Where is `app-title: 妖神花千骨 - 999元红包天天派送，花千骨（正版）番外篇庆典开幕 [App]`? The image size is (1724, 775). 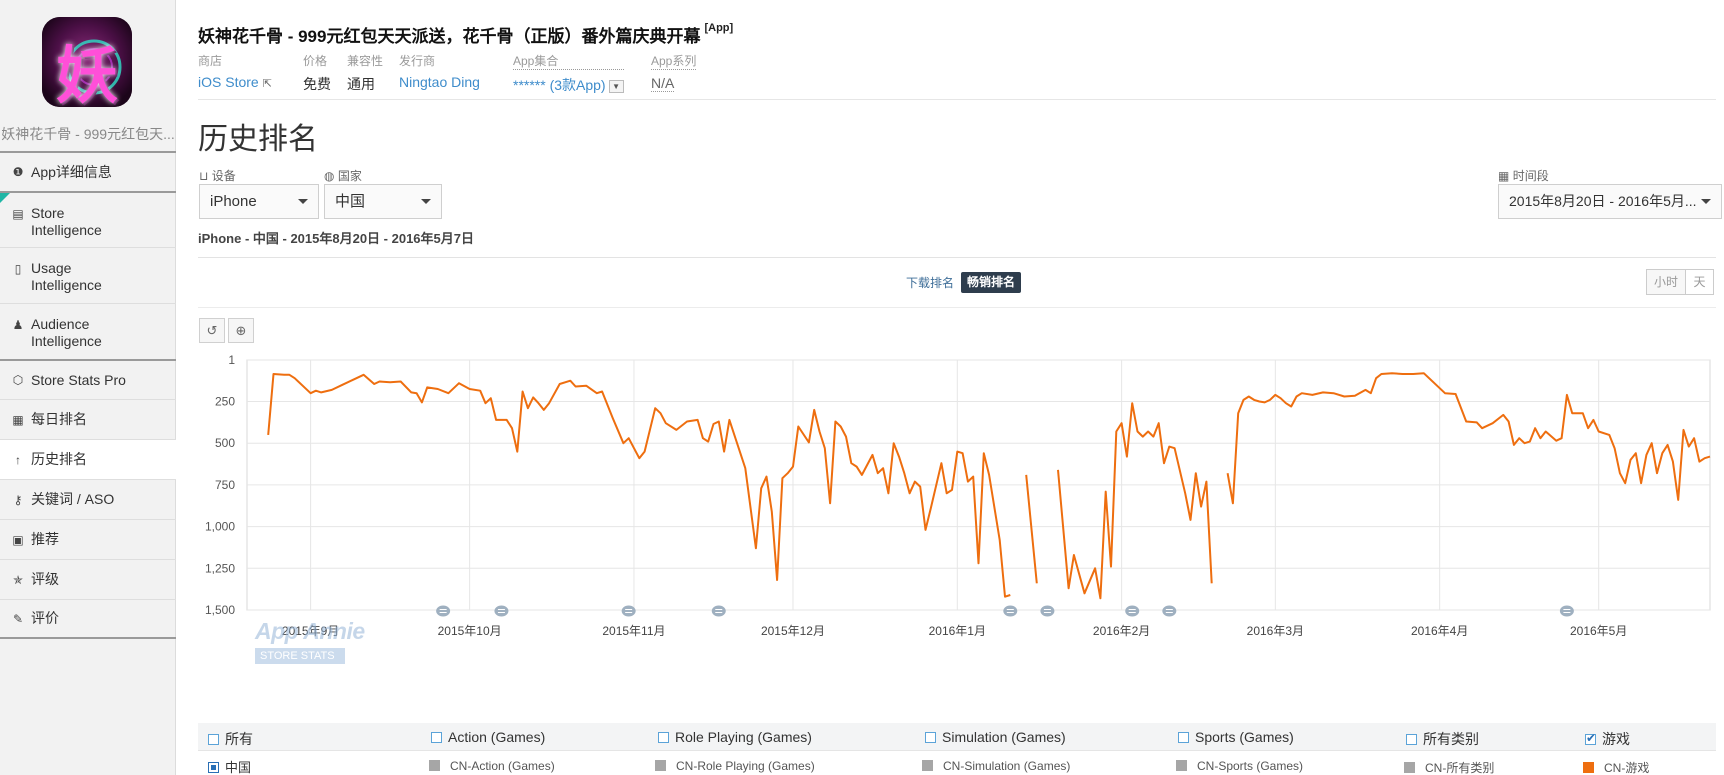 app-title: 妖神花千骨 - 999元红包天天派送，花千骨（正版）番外篇庆典开幕 [App] is located at coordinates (465, 34).